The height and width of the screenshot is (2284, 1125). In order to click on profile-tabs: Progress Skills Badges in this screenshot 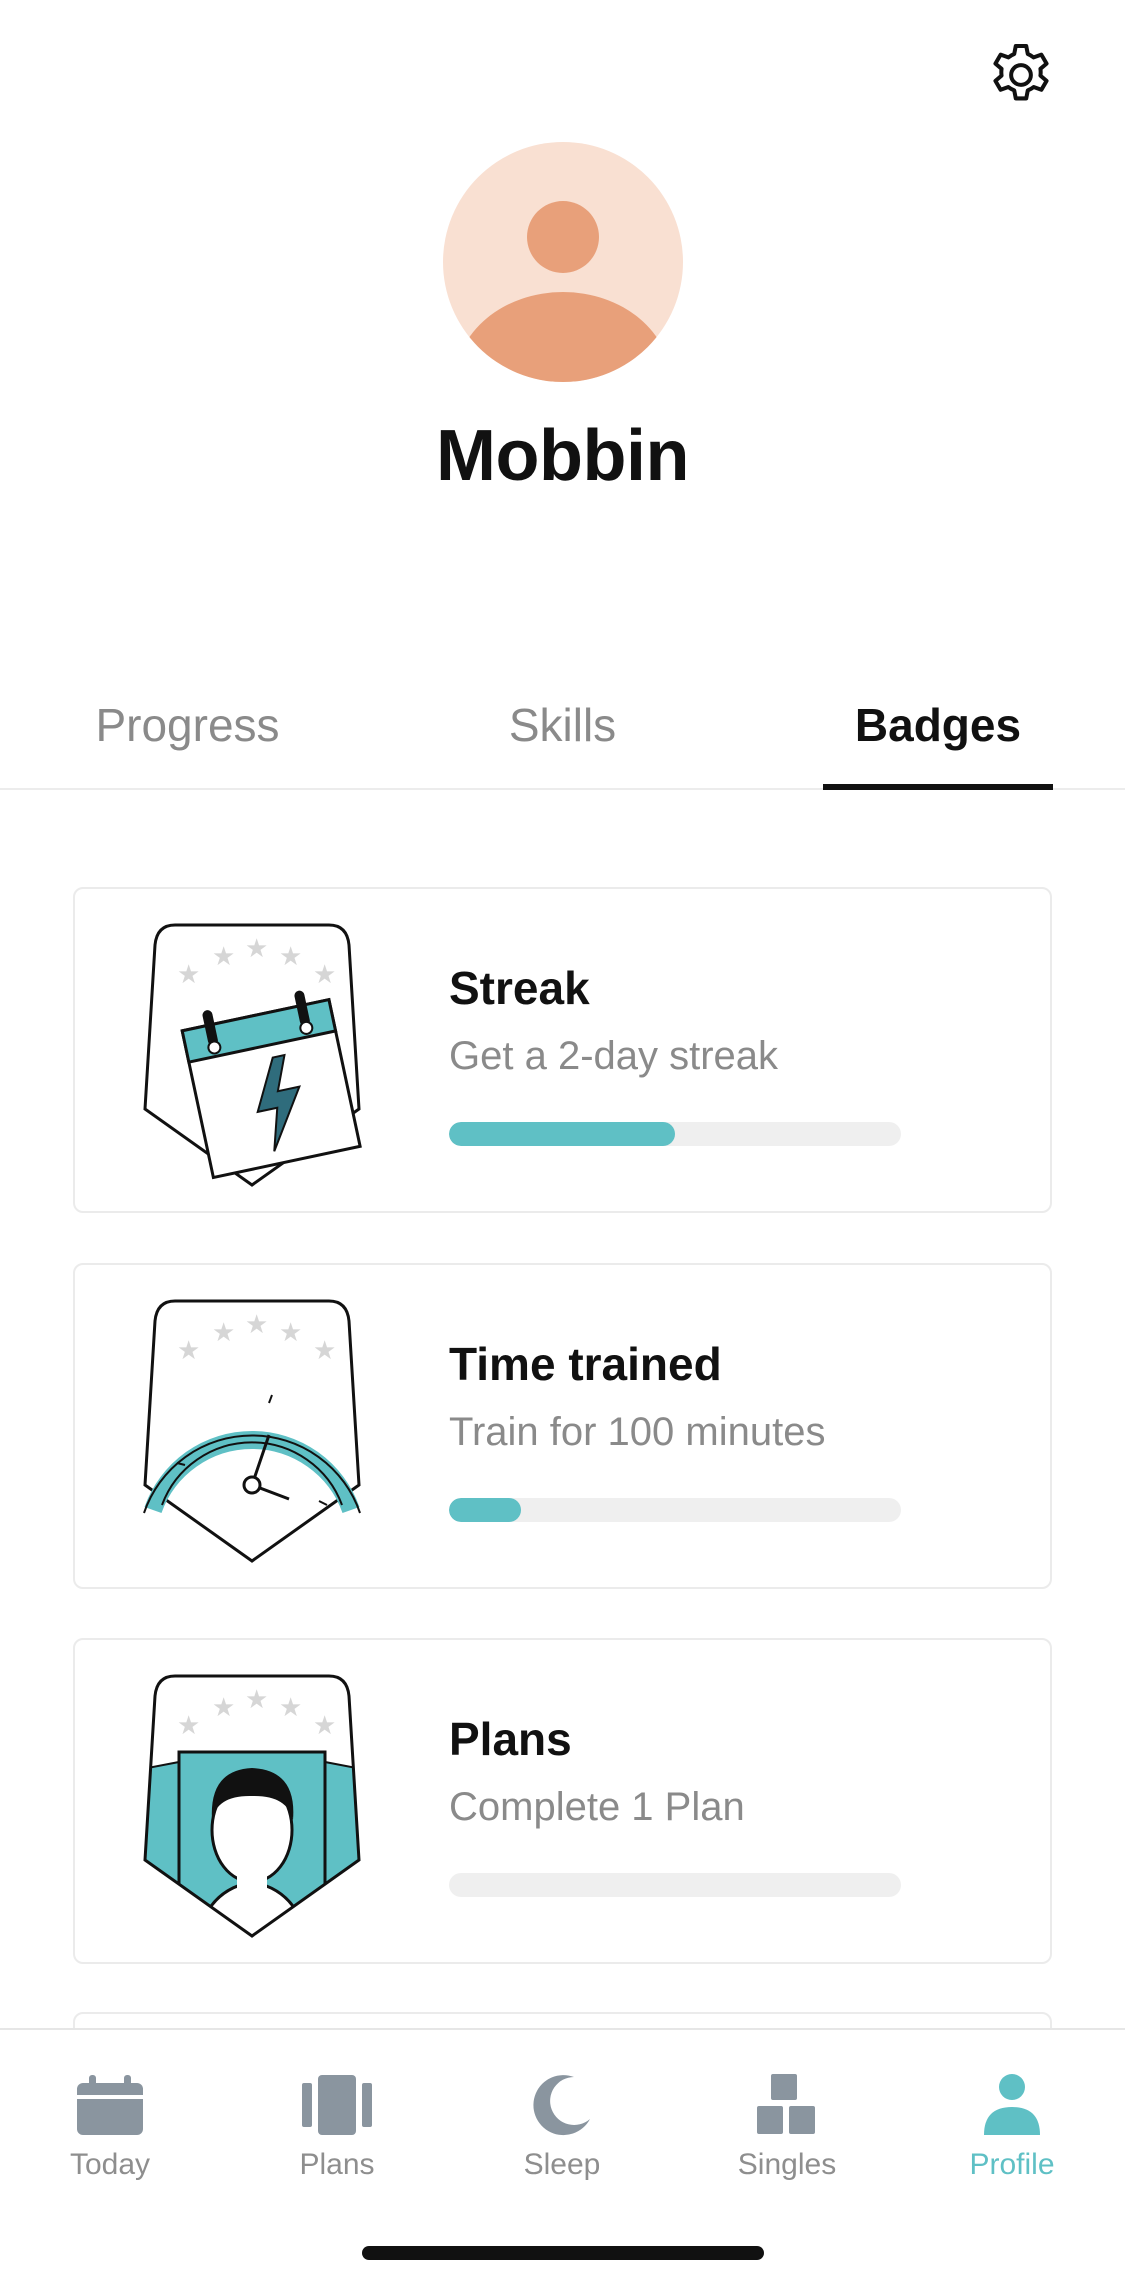, I will do `click(562, 725)`.